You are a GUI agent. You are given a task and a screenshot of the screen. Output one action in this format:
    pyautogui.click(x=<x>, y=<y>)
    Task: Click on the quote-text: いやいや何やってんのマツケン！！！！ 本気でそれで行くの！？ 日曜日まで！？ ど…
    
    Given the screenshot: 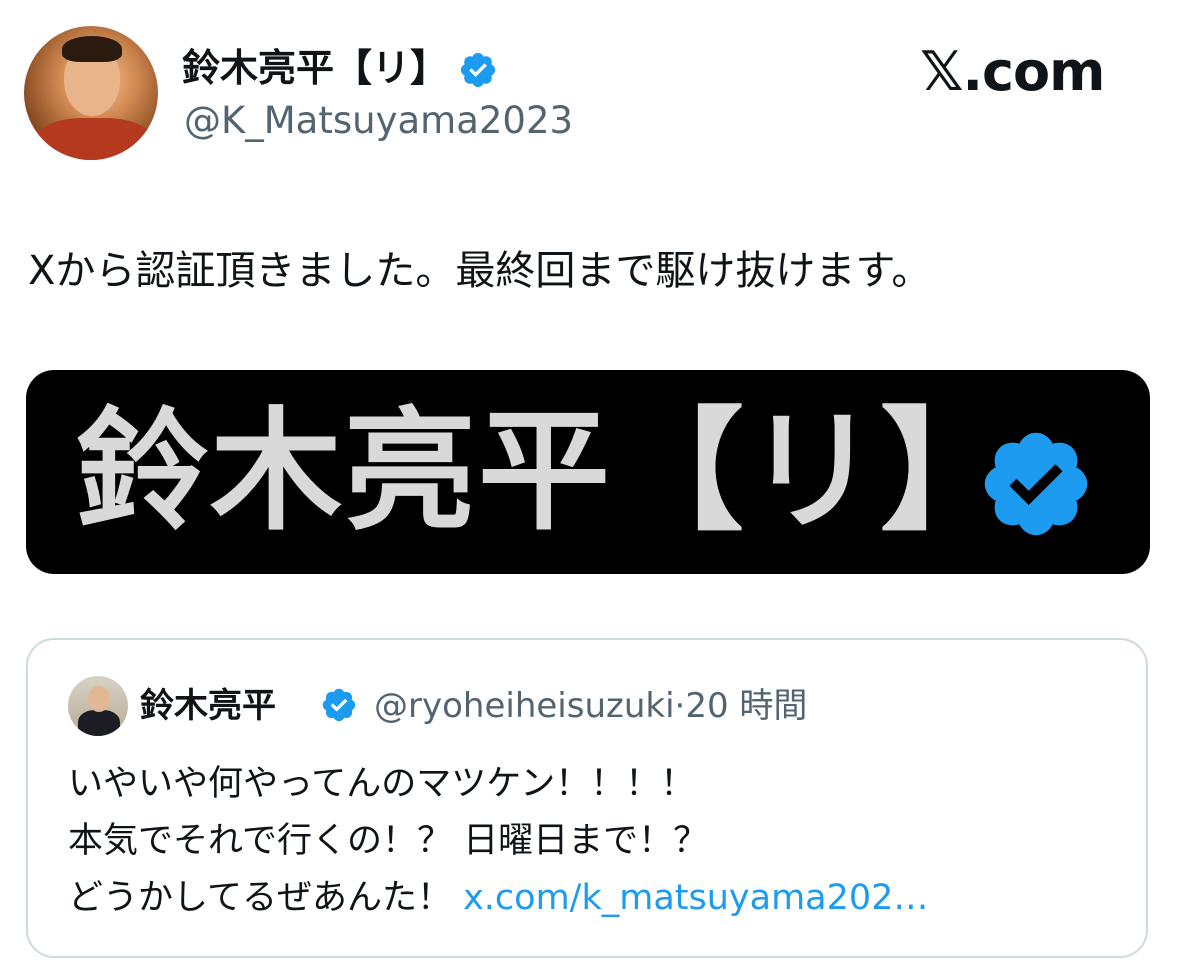 What is the action you would take?
    pyautogui.click(x=498, y=841)
    